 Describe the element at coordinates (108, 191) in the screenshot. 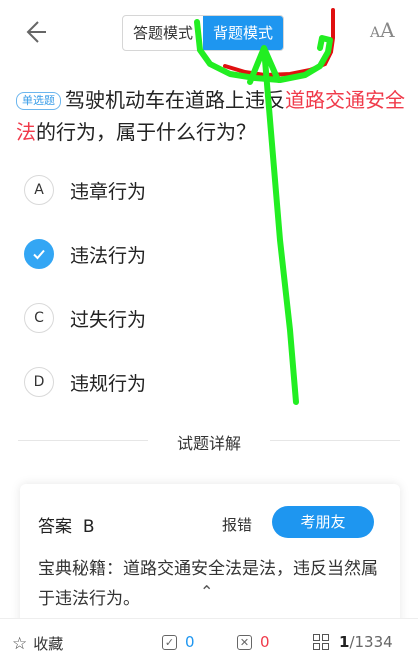

I see `option-a-text: 违章行为` at that location.